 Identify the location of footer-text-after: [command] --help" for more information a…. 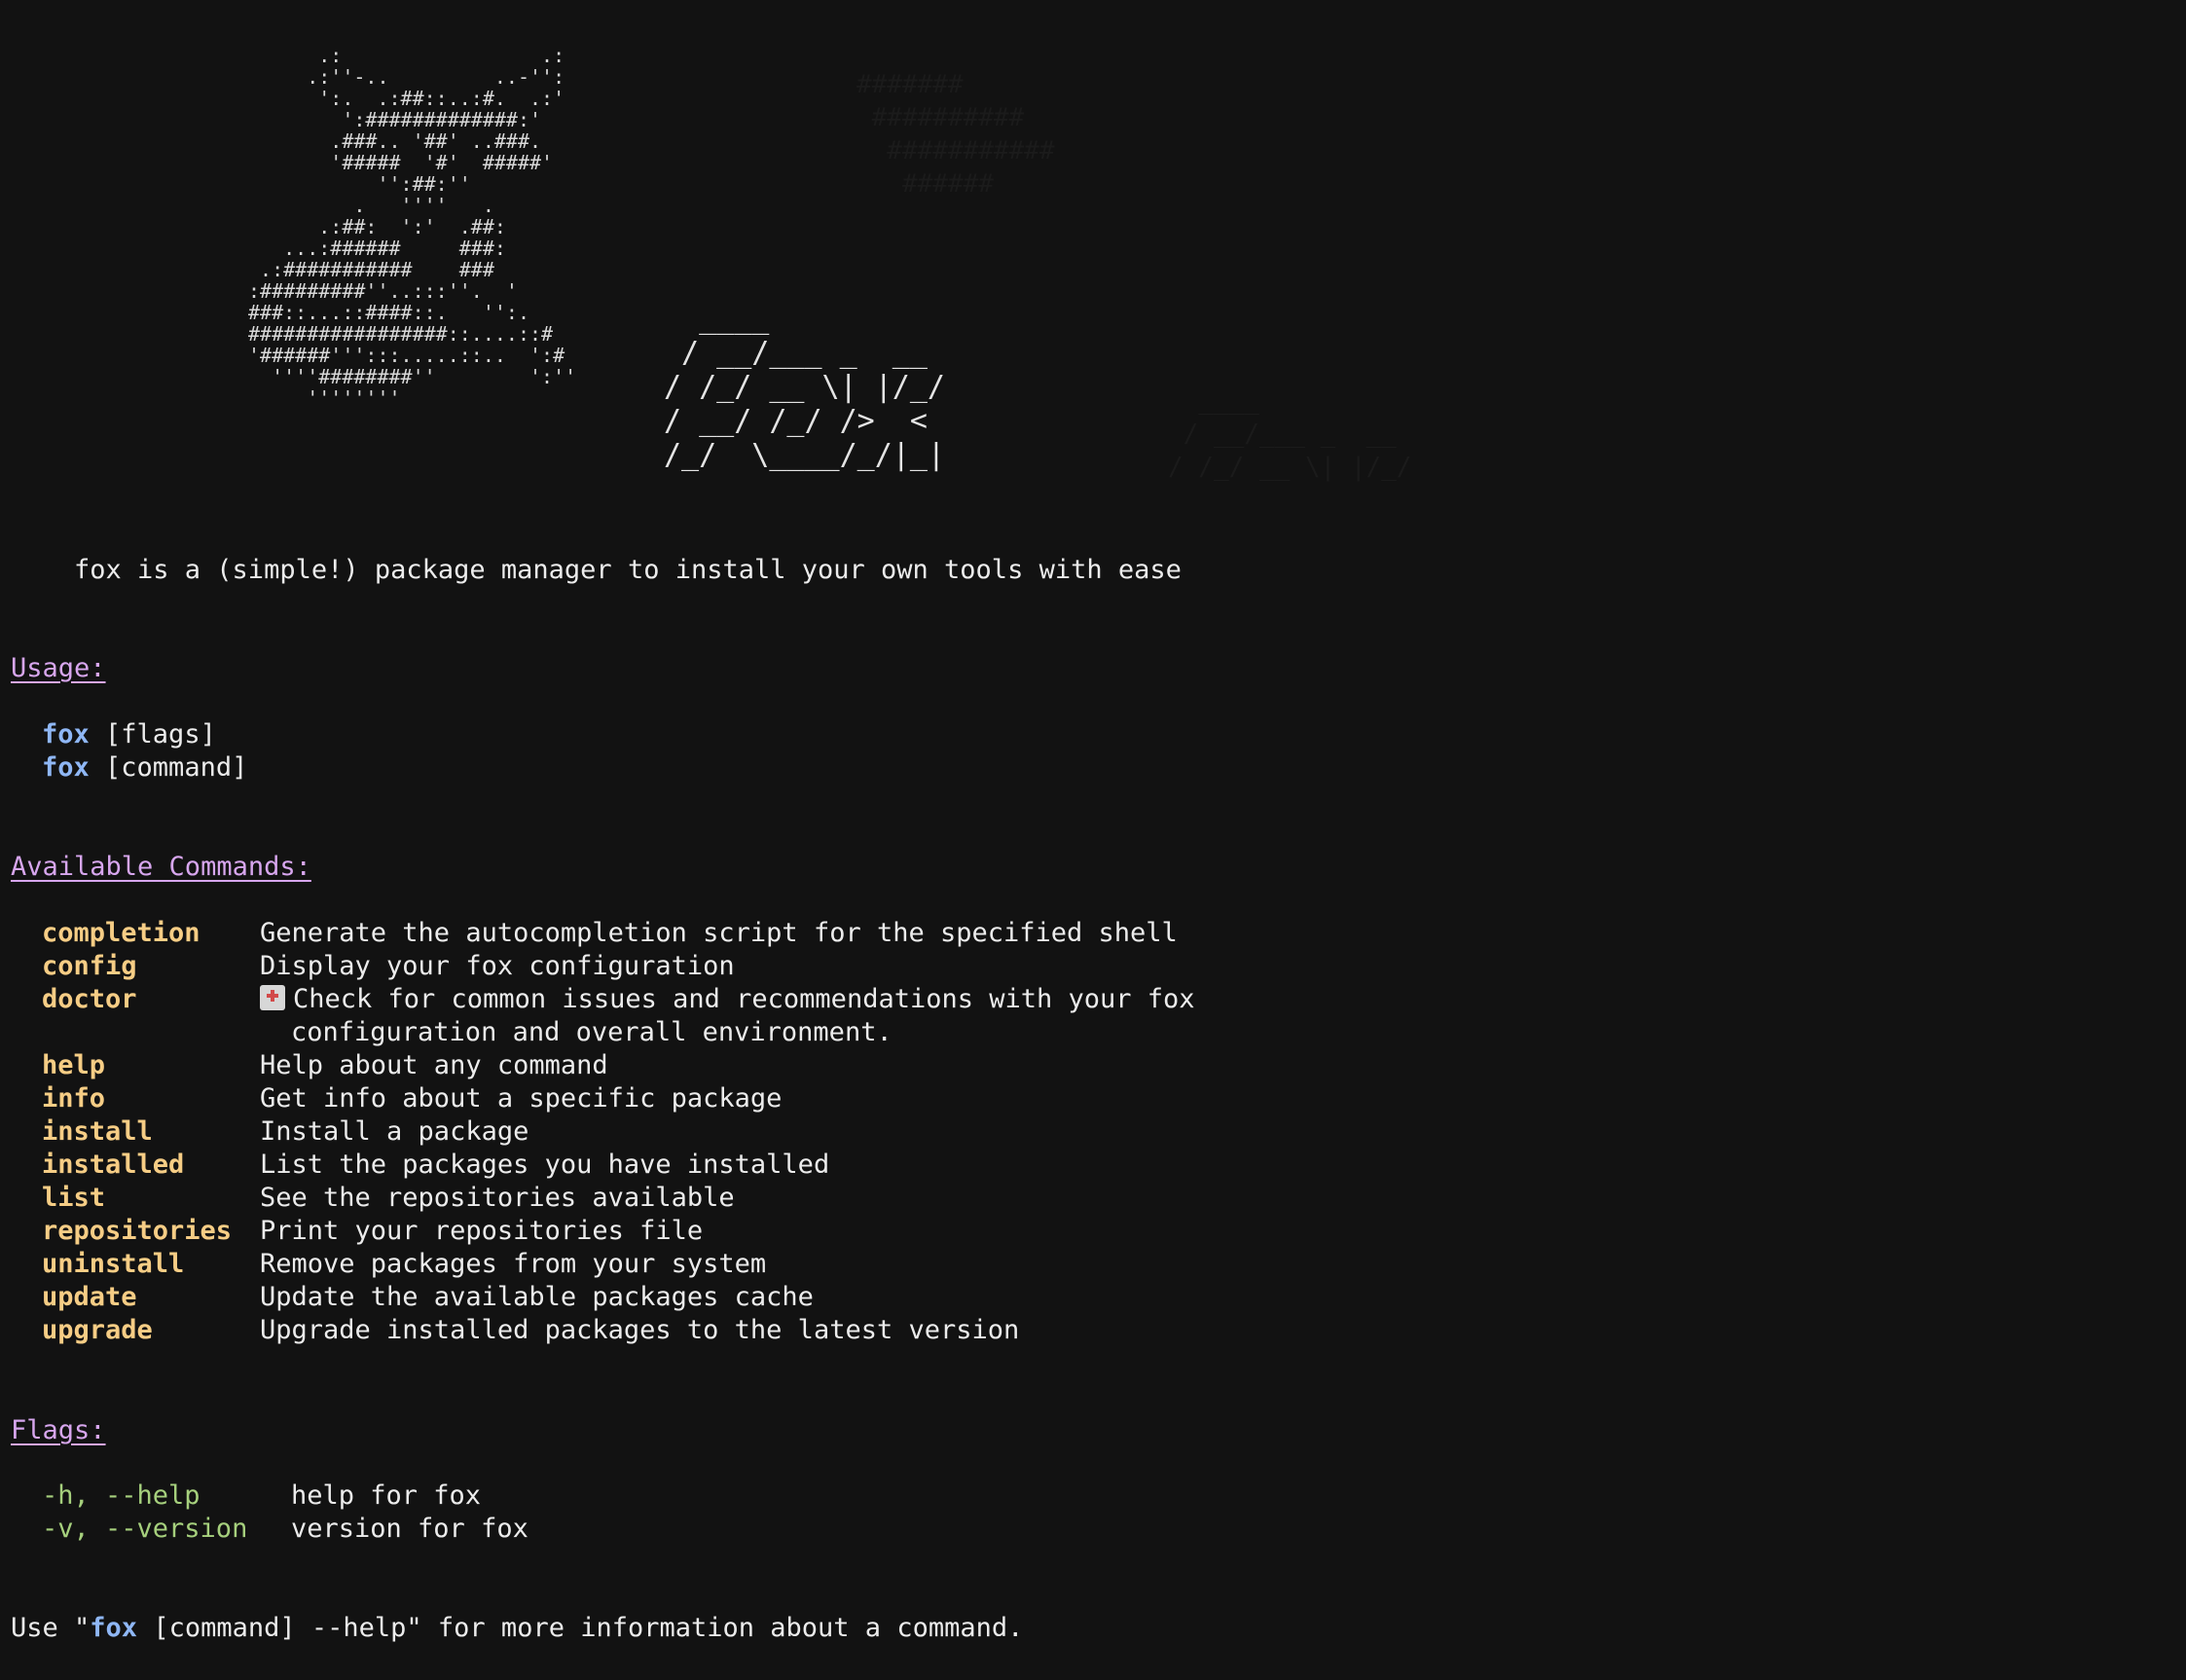
(580, 1628).